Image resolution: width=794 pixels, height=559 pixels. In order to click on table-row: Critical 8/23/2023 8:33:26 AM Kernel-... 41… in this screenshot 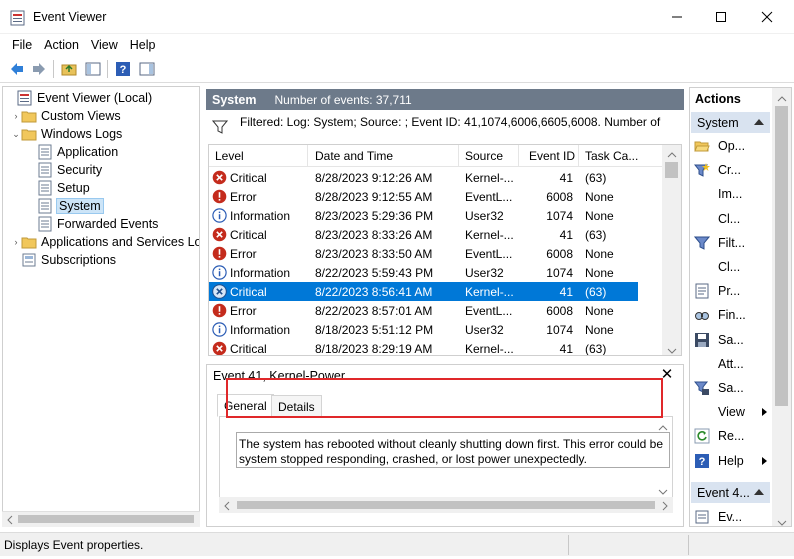, I will do `click(423, 234)`.